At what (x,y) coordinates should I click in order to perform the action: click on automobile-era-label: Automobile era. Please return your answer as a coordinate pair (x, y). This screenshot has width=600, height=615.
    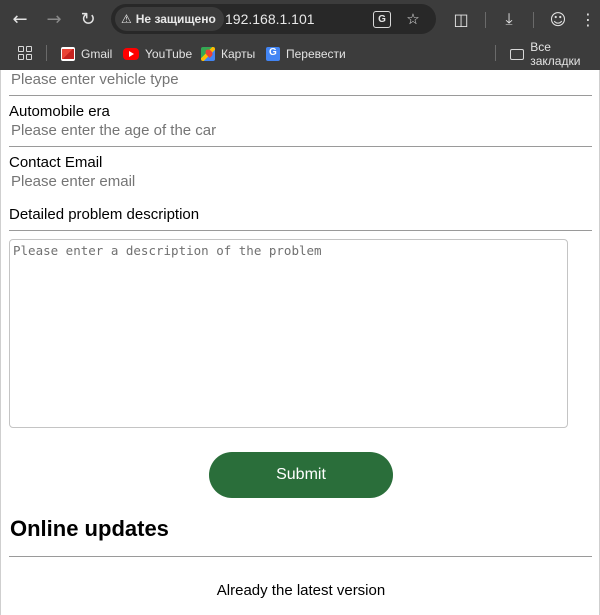
    Looking at the image, I should click on (59, 111).